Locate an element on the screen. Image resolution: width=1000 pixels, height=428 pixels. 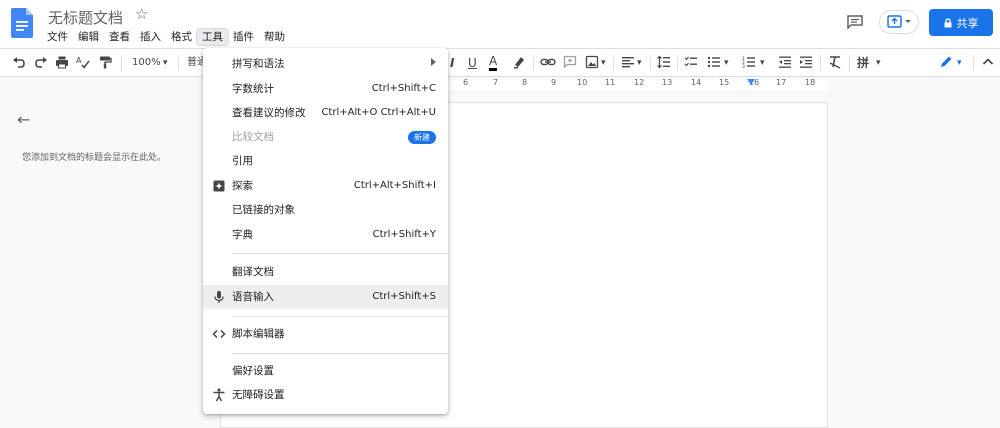
numbered-dropdown-icon: ▾ is located at coordinates (762, 63).